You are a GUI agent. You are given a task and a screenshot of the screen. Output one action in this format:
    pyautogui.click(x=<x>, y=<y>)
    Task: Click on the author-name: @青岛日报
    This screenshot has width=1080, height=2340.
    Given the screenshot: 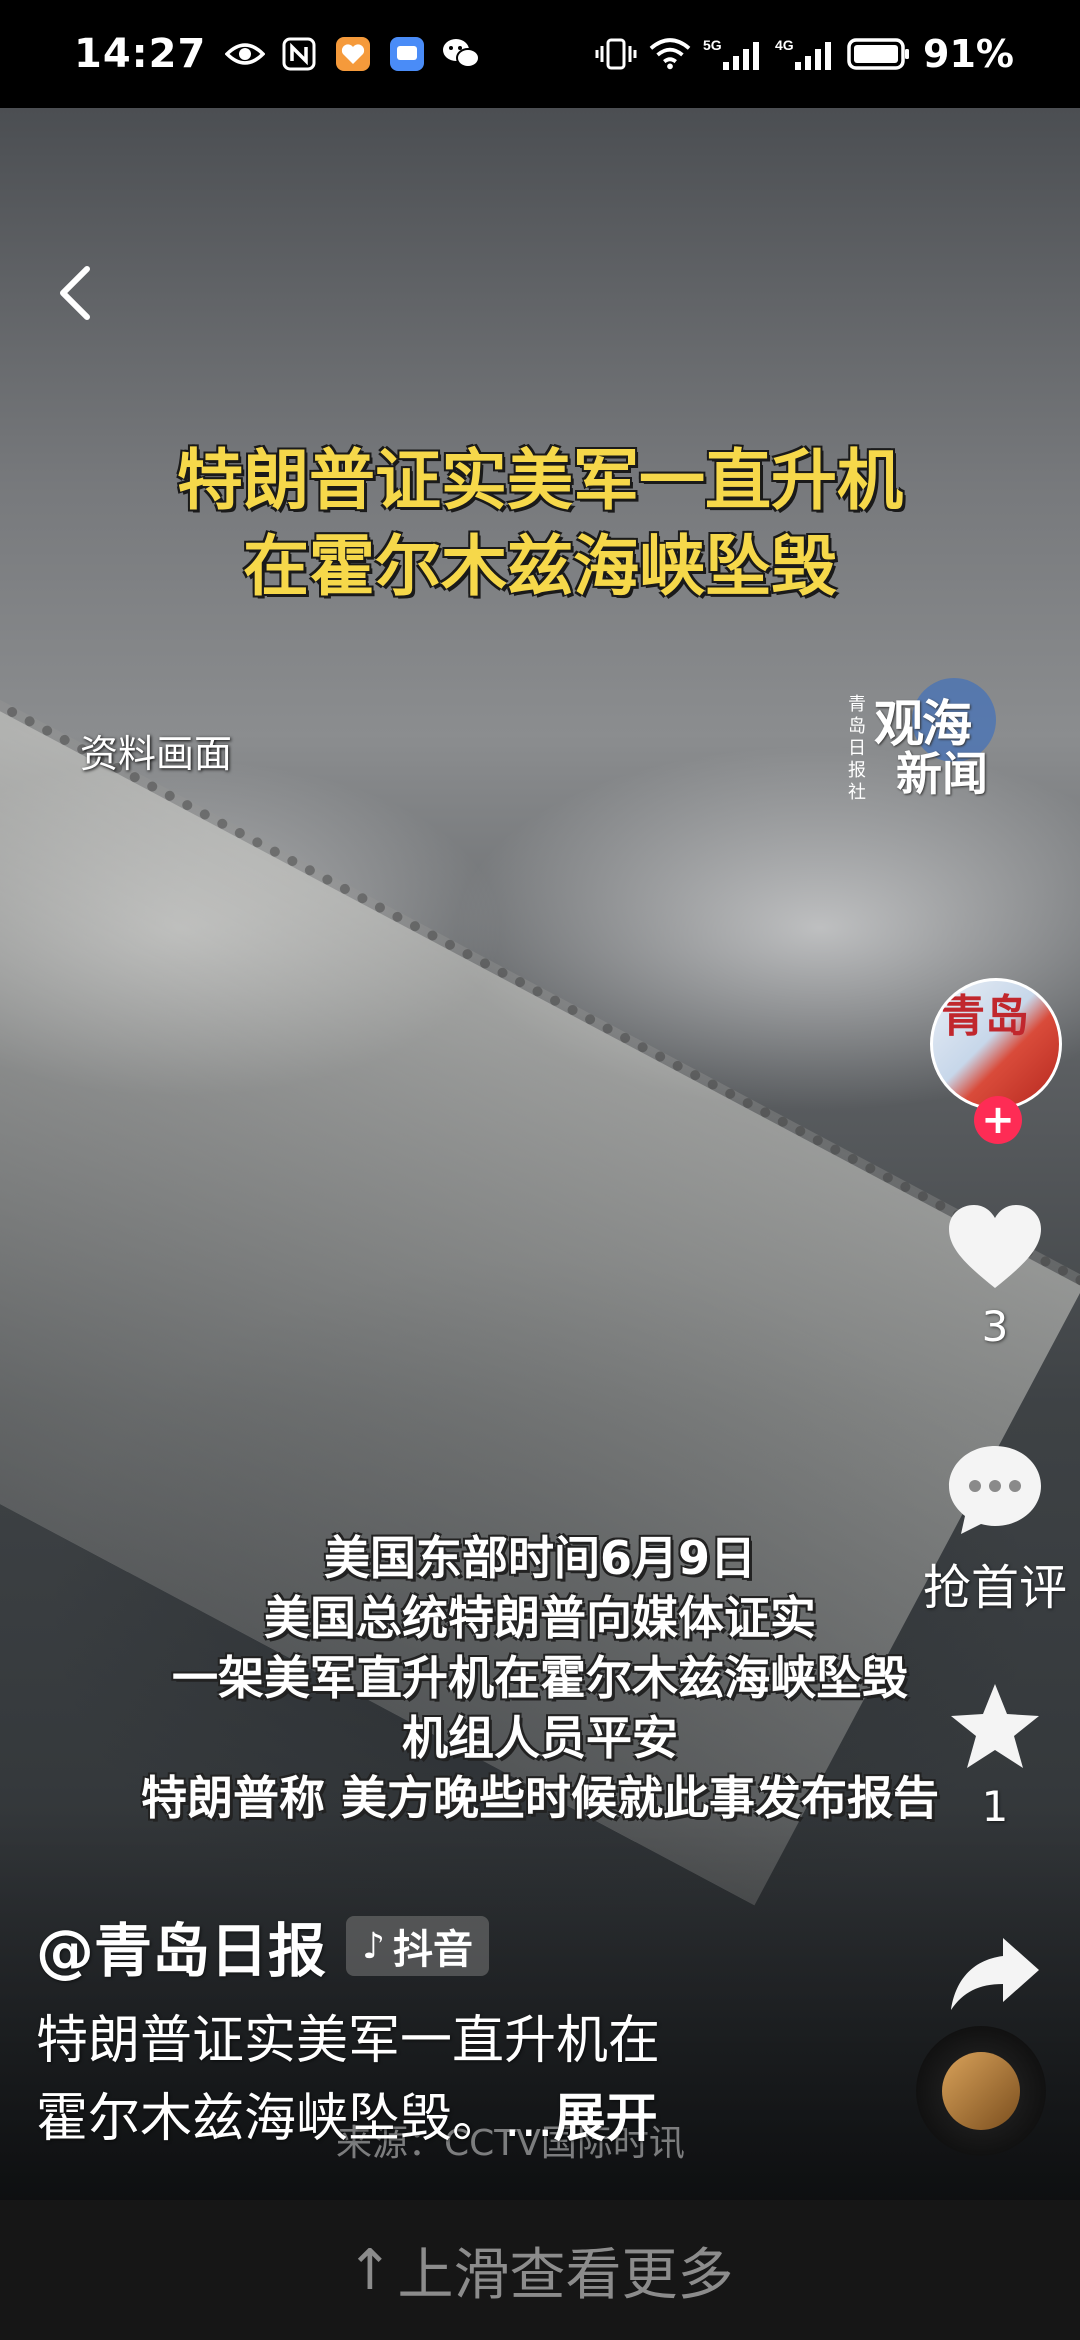 What is the action you would take?
    pyautogui.click(x=181, y=1946)
    